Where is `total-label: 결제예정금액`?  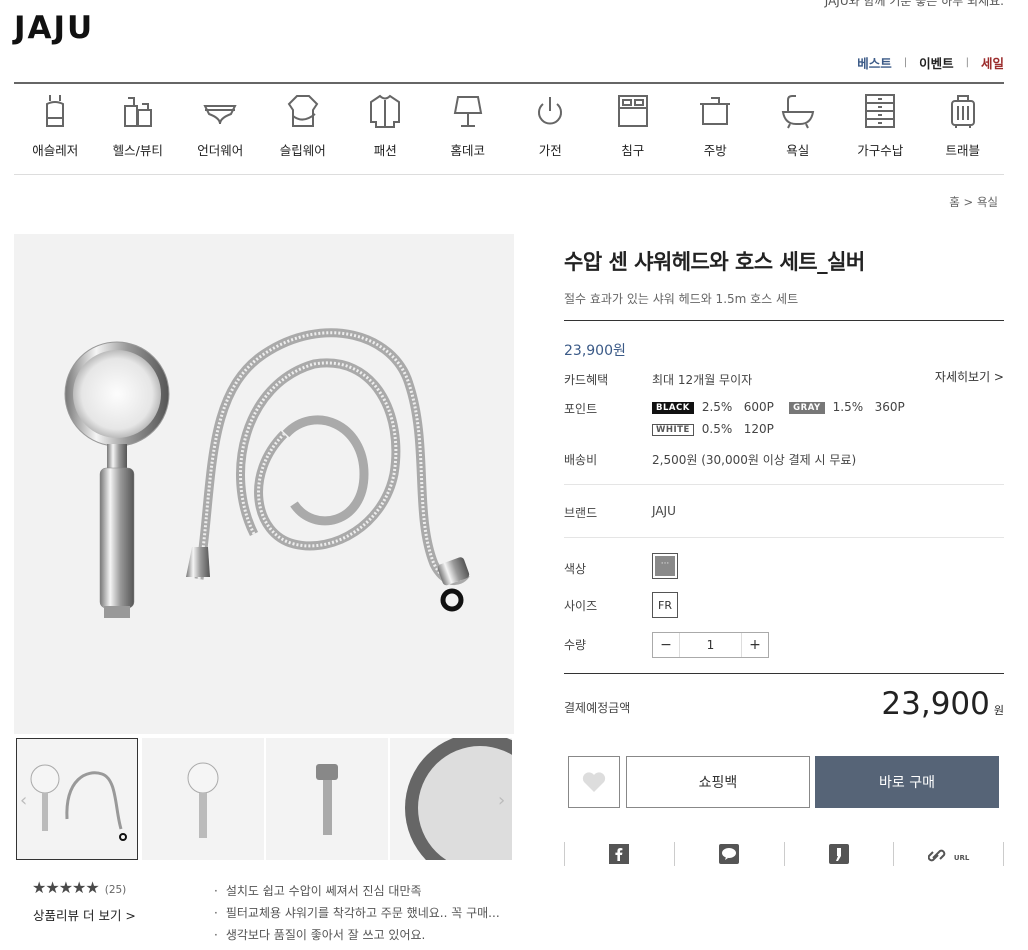
total-label: 결제예정금액 is located at coordinates (597, 708).